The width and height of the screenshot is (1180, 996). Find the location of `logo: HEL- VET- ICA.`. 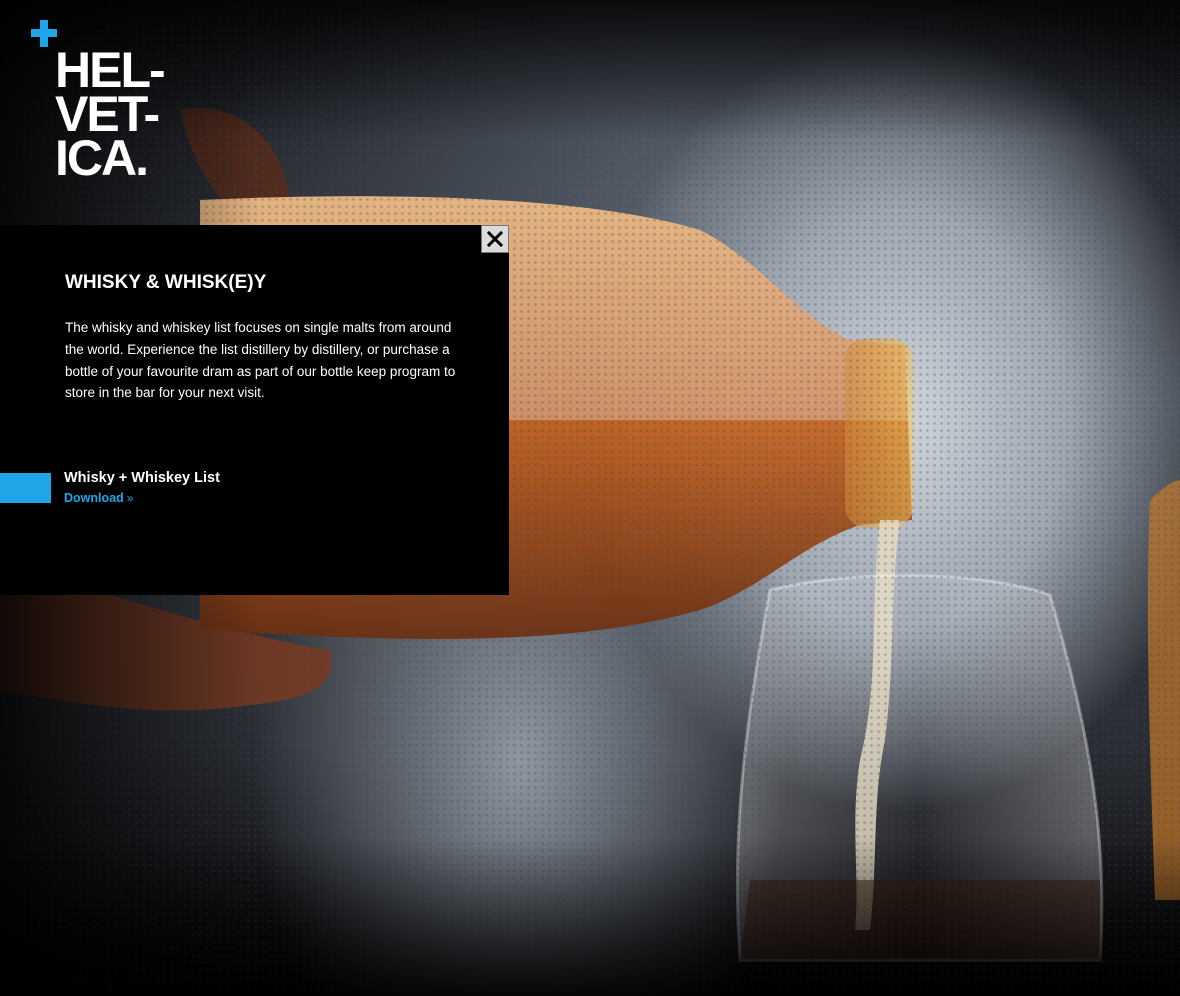

logo: HEL- VET- ICA. is located at coordinates (115, 102).